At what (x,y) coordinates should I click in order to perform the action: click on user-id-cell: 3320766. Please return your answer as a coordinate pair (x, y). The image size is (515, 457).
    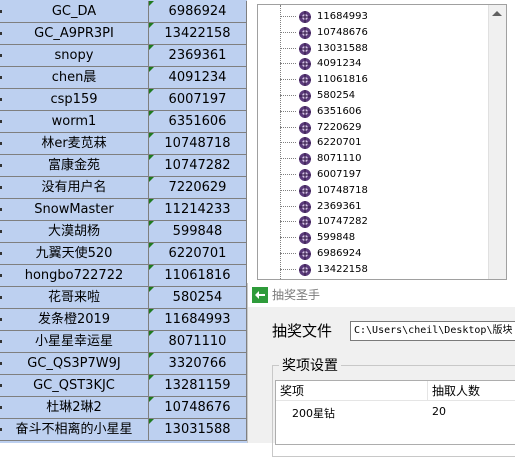
    Looking at the image, I should click on (198, 364).